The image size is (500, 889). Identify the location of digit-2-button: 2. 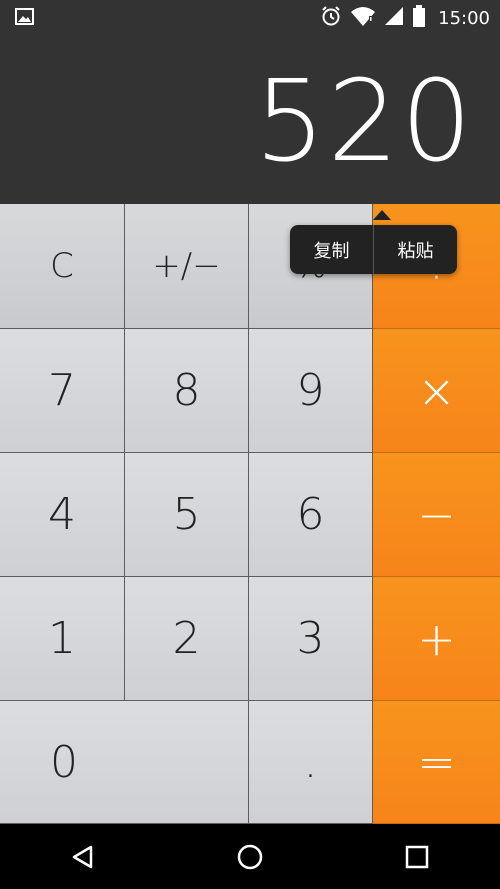
(187, 639).